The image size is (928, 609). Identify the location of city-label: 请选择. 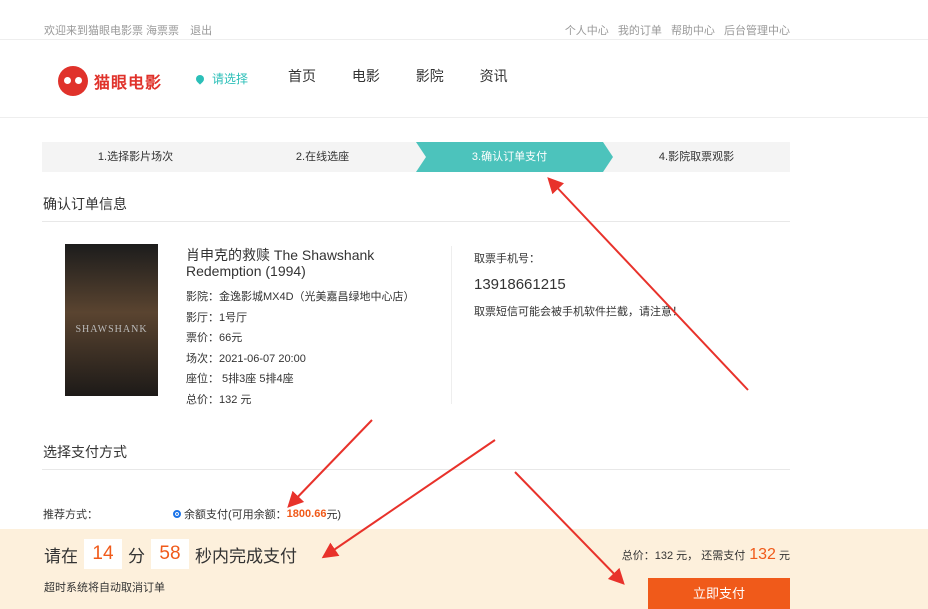
(230, 79).